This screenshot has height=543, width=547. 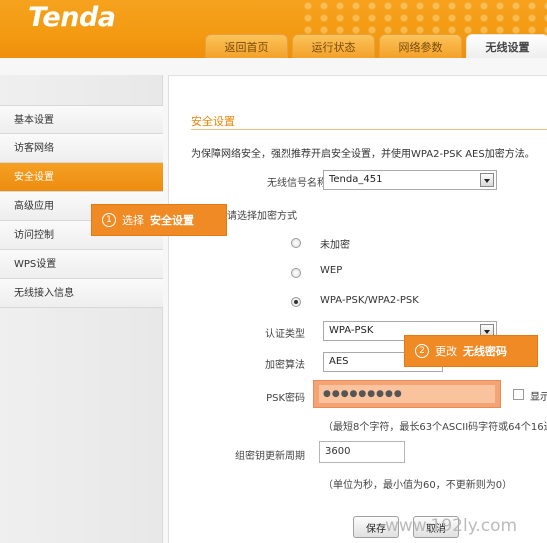 What do you see at coordinates (172, 220) in the screenshot?
I see `callout-strong: 安全设置` at bounding box center [172, 220].